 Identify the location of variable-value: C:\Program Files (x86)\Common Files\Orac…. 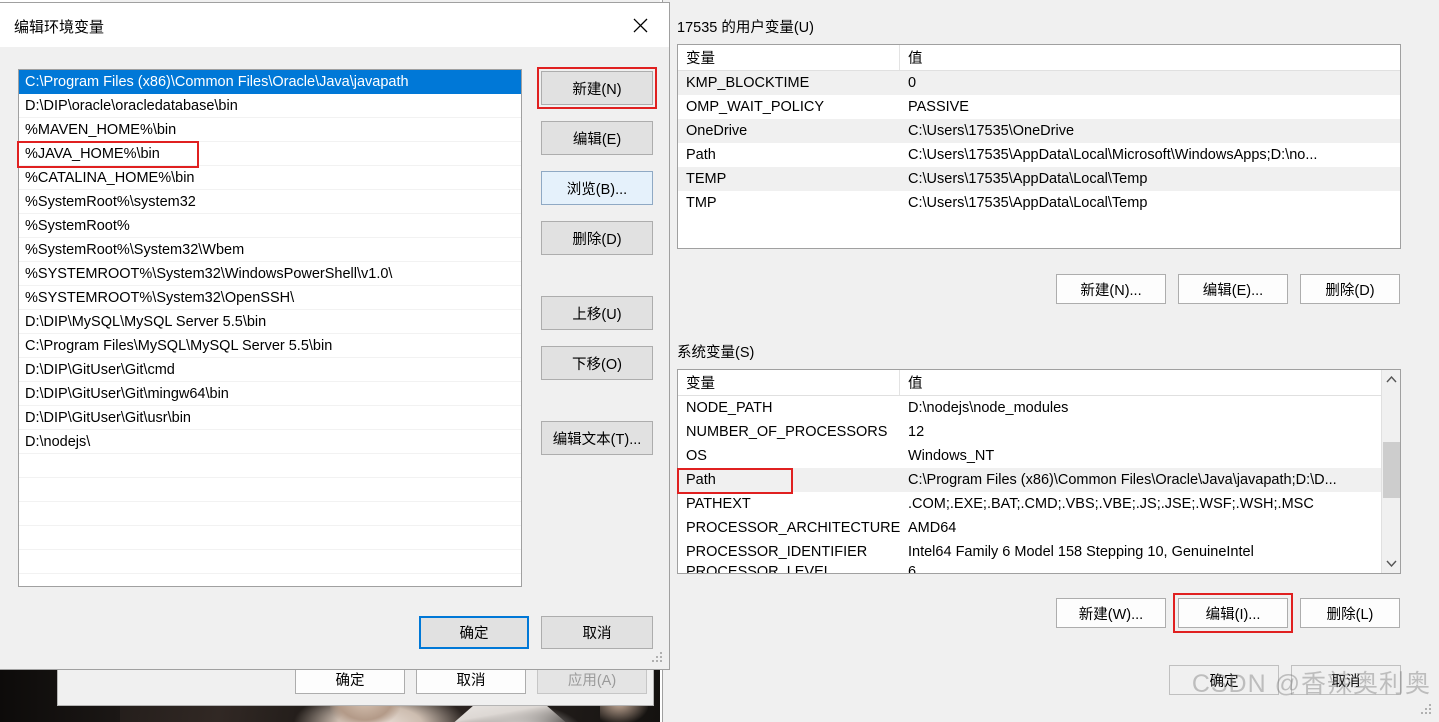
(1122, 480).